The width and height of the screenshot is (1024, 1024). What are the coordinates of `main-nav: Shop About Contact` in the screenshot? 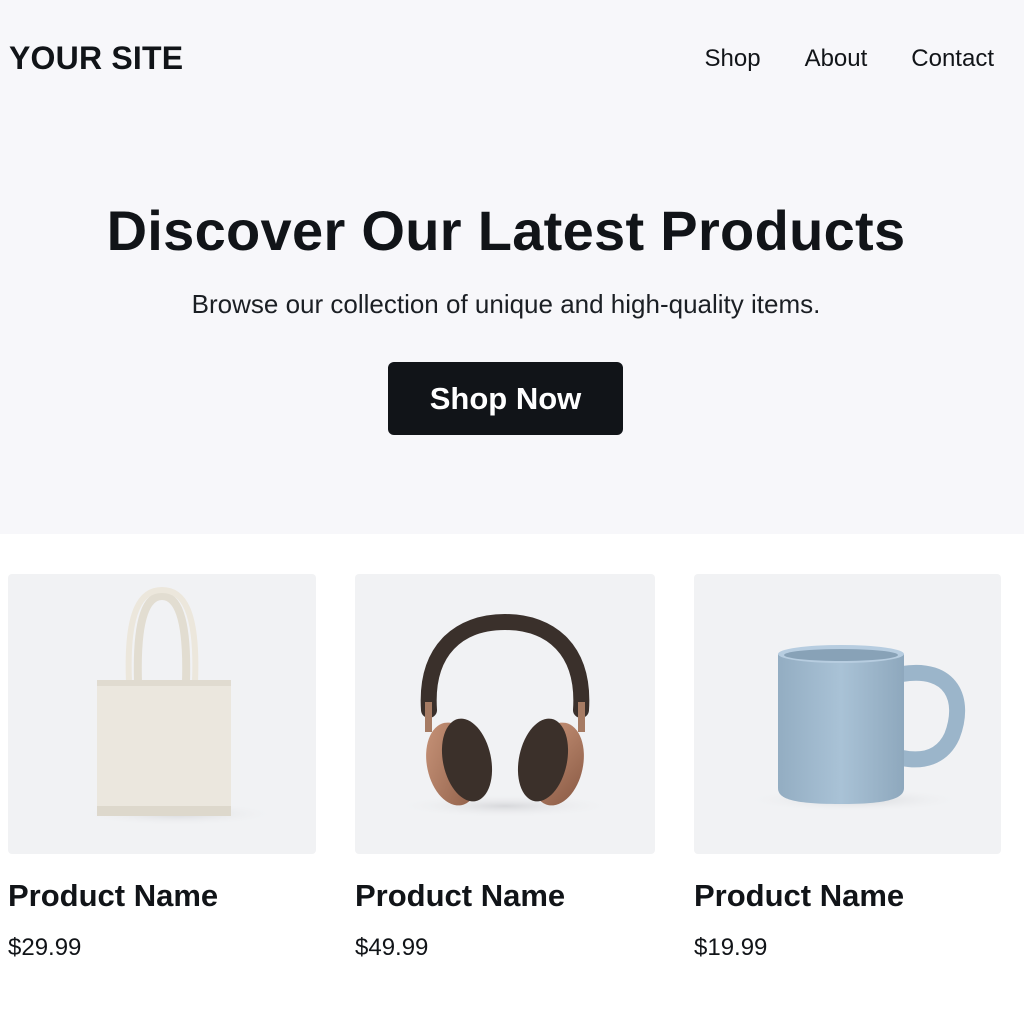 It's located at (850, 59).